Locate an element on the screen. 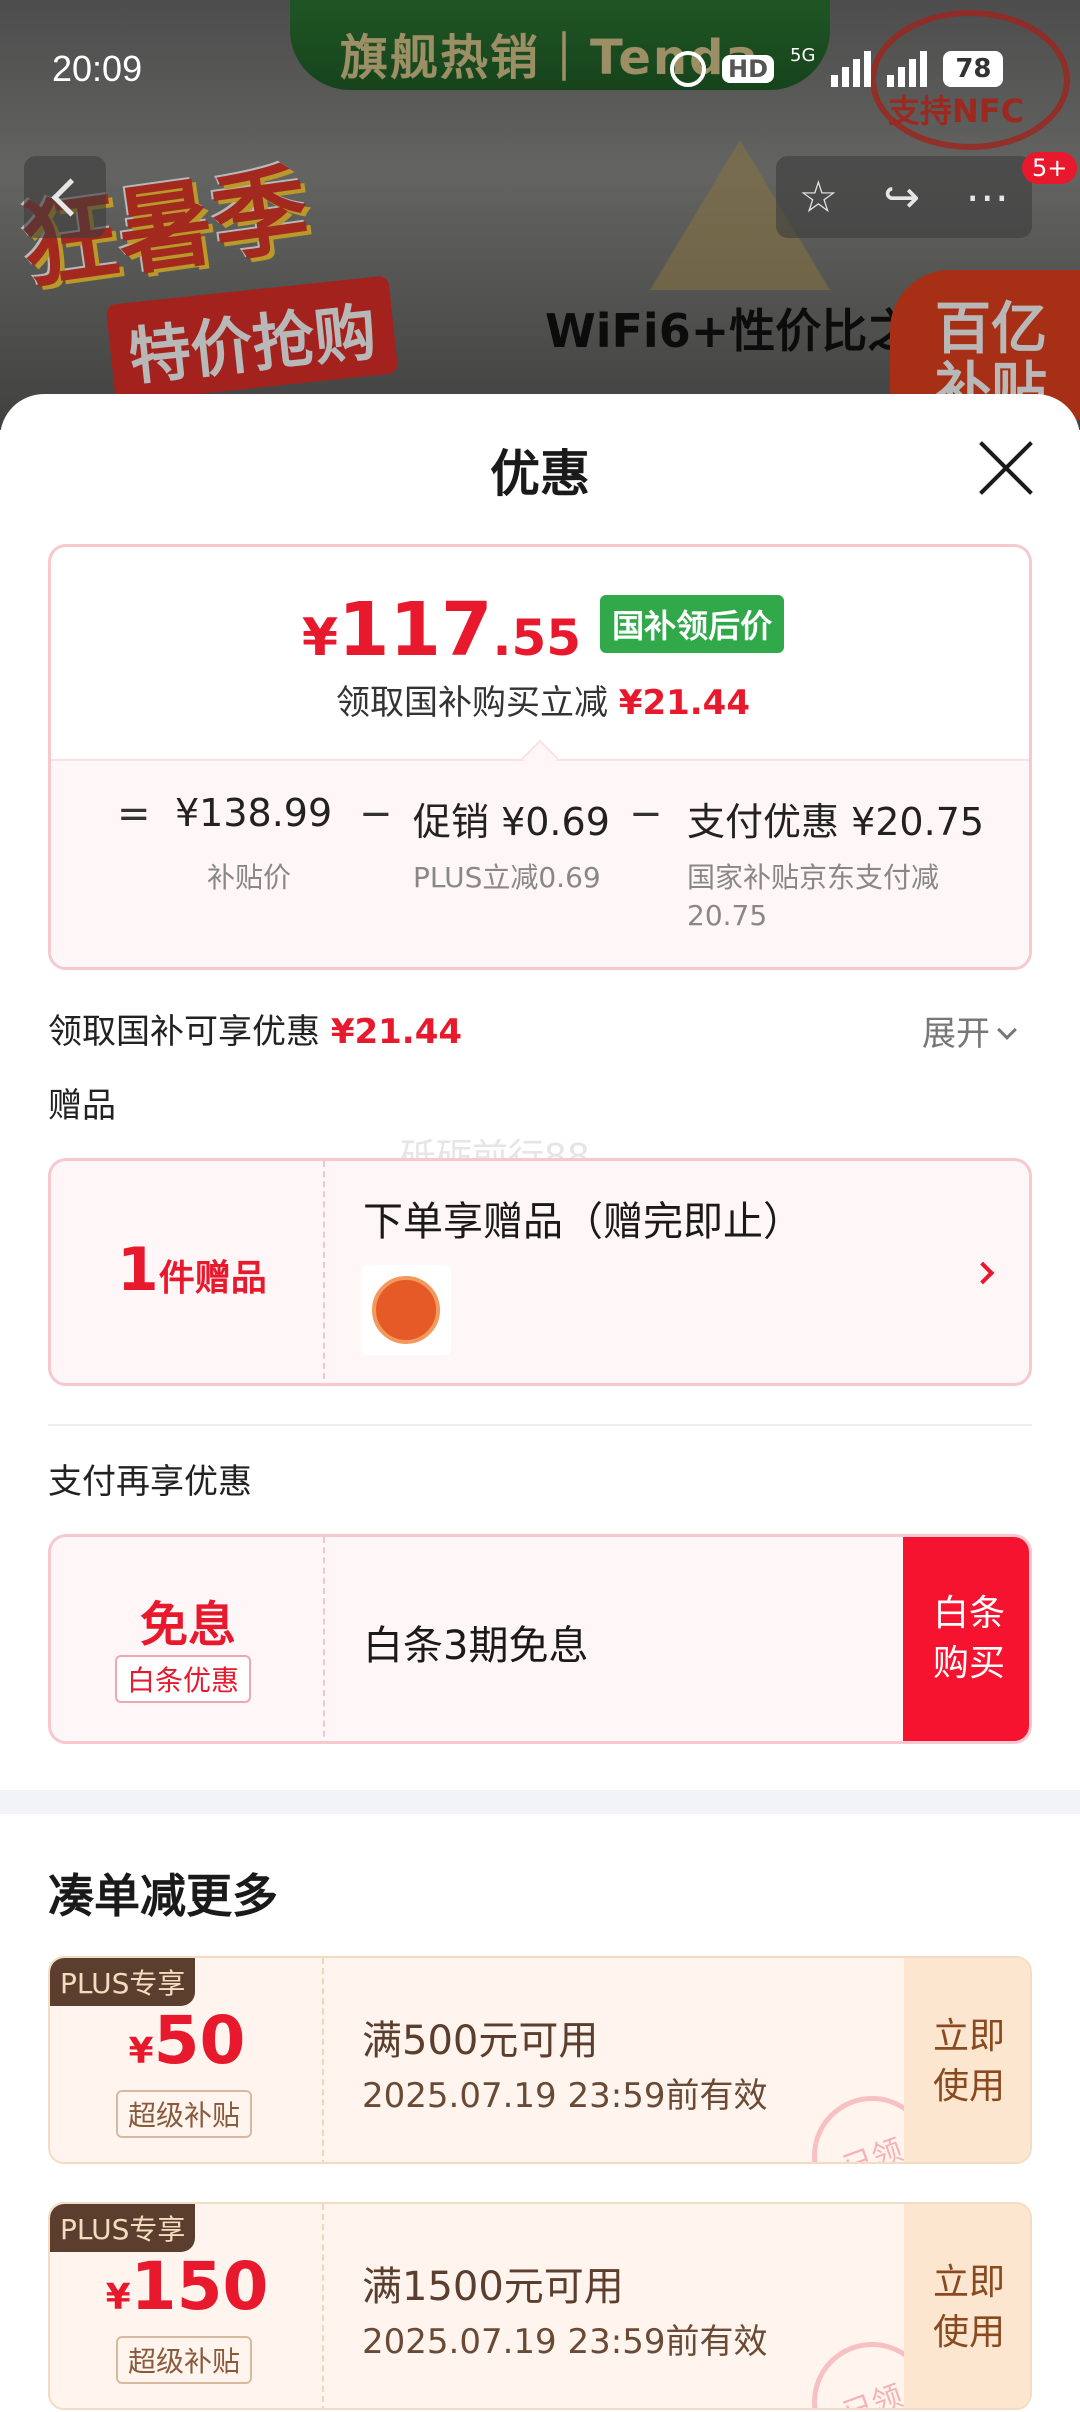  price-decimal: .55 is located at coordinates (537, 638).